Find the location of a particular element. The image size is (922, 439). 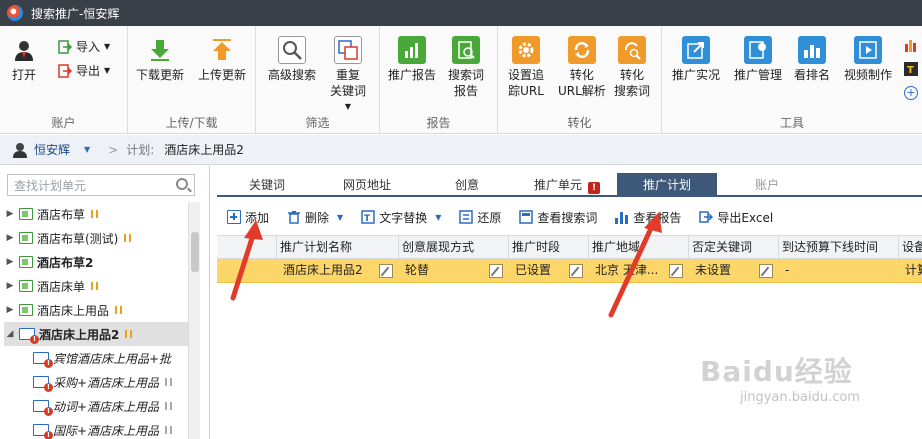

tab-promotion-unit: 推广单元! is located at coordinates (567, 184).